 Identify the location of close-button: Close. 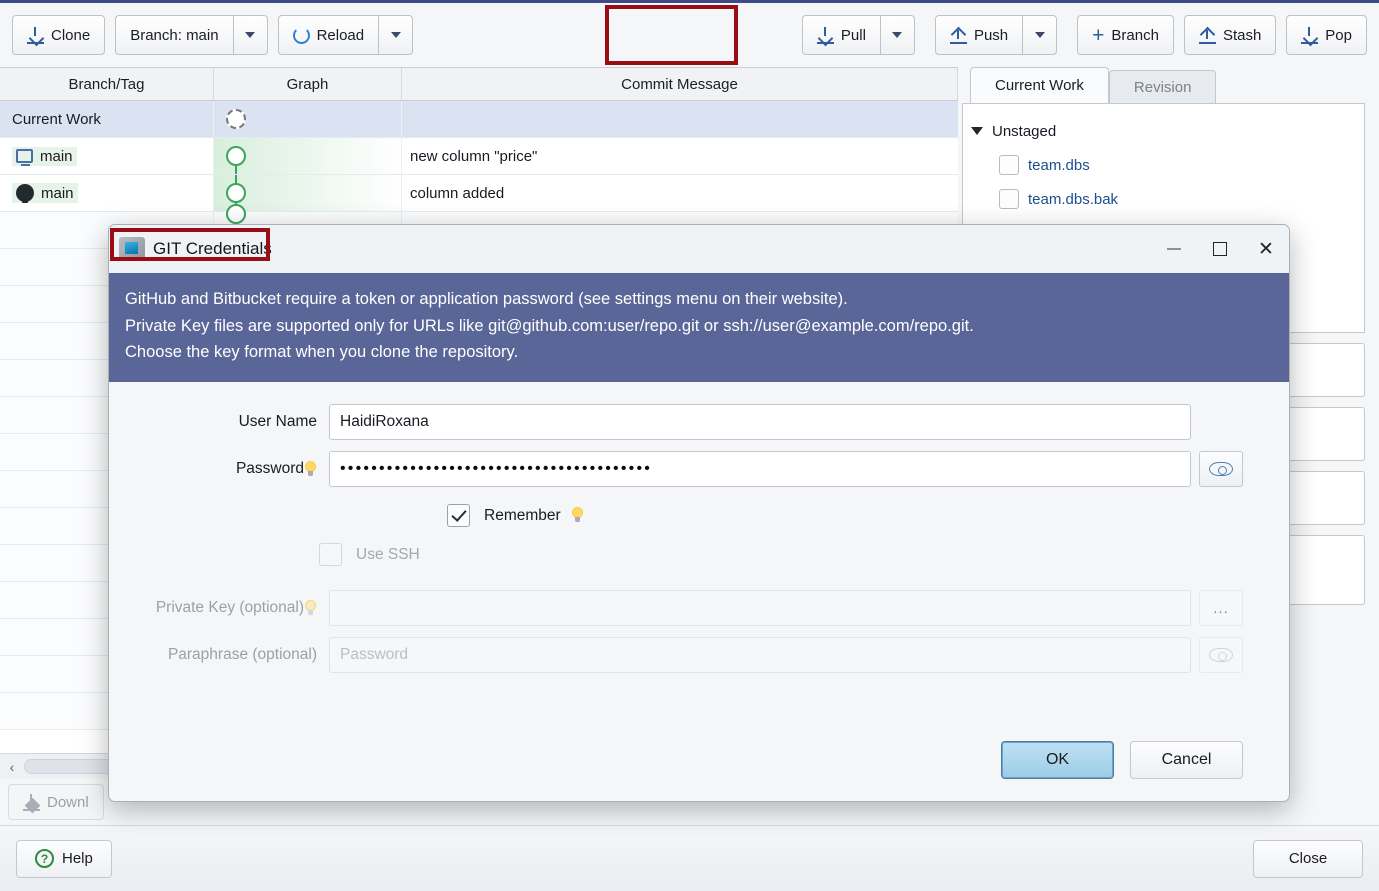
(1308, 858).